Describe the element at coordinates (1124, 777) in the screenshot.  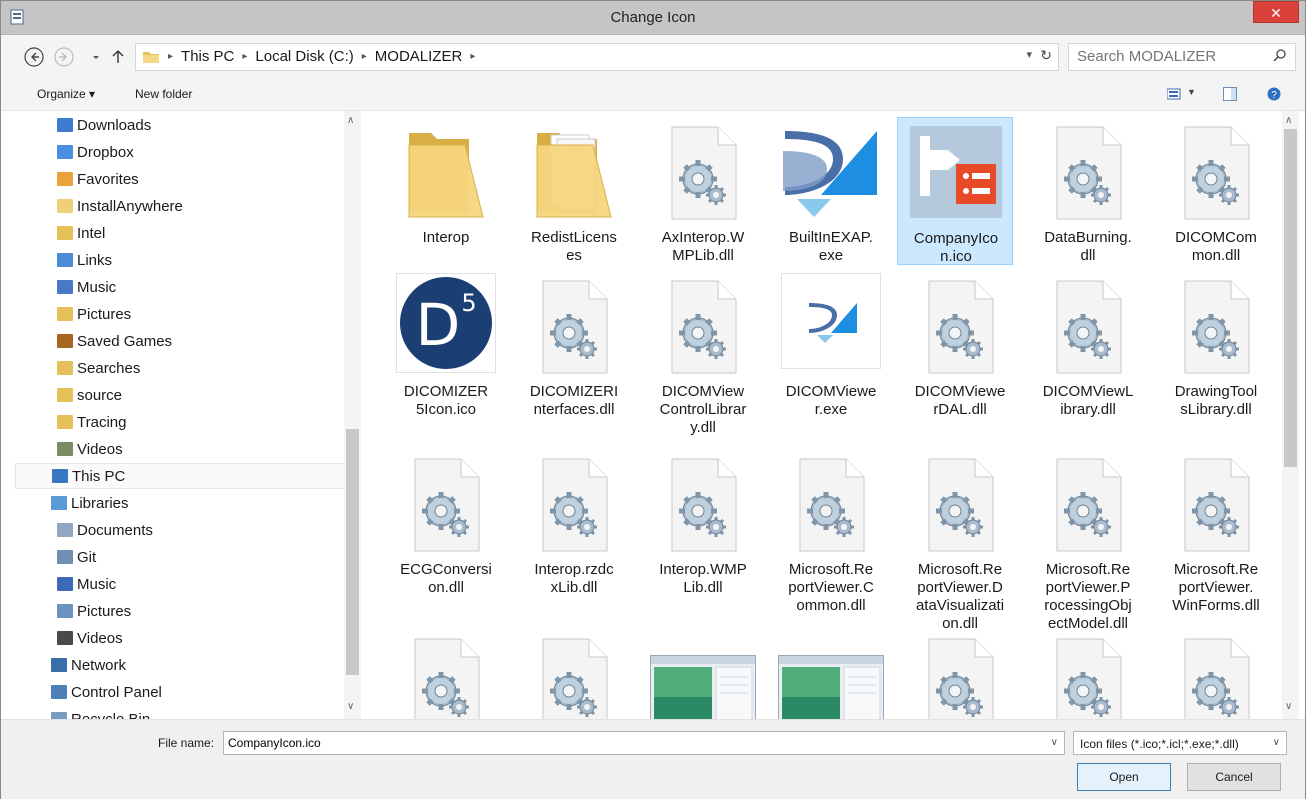
I see `open-button: Open` at that location.